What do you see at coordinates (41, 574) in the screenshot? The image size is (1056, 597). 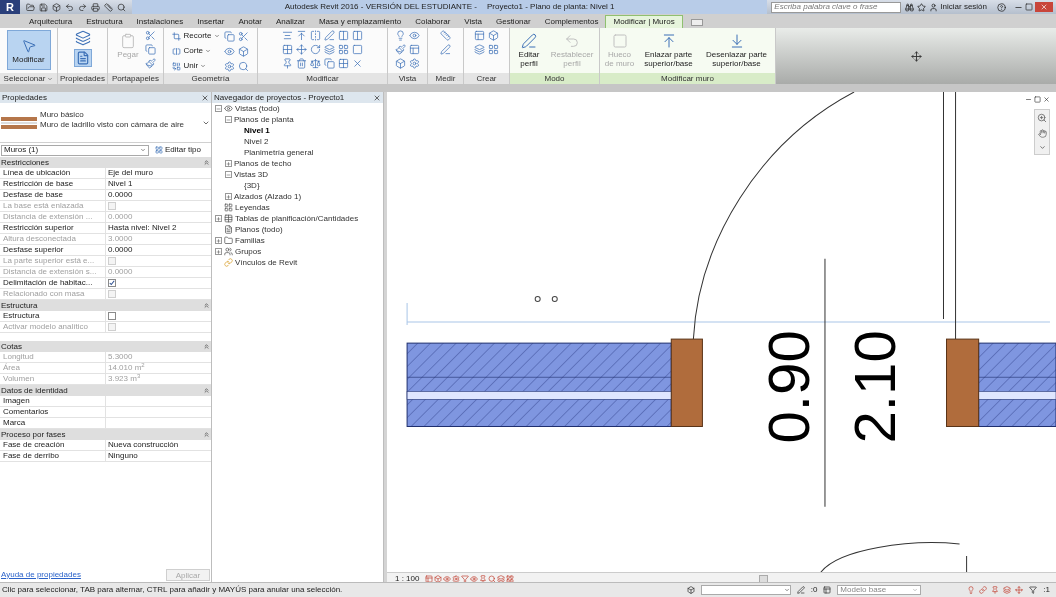 I see `help-link: Ayuda de propiedades` at bounding box center [41, 574].